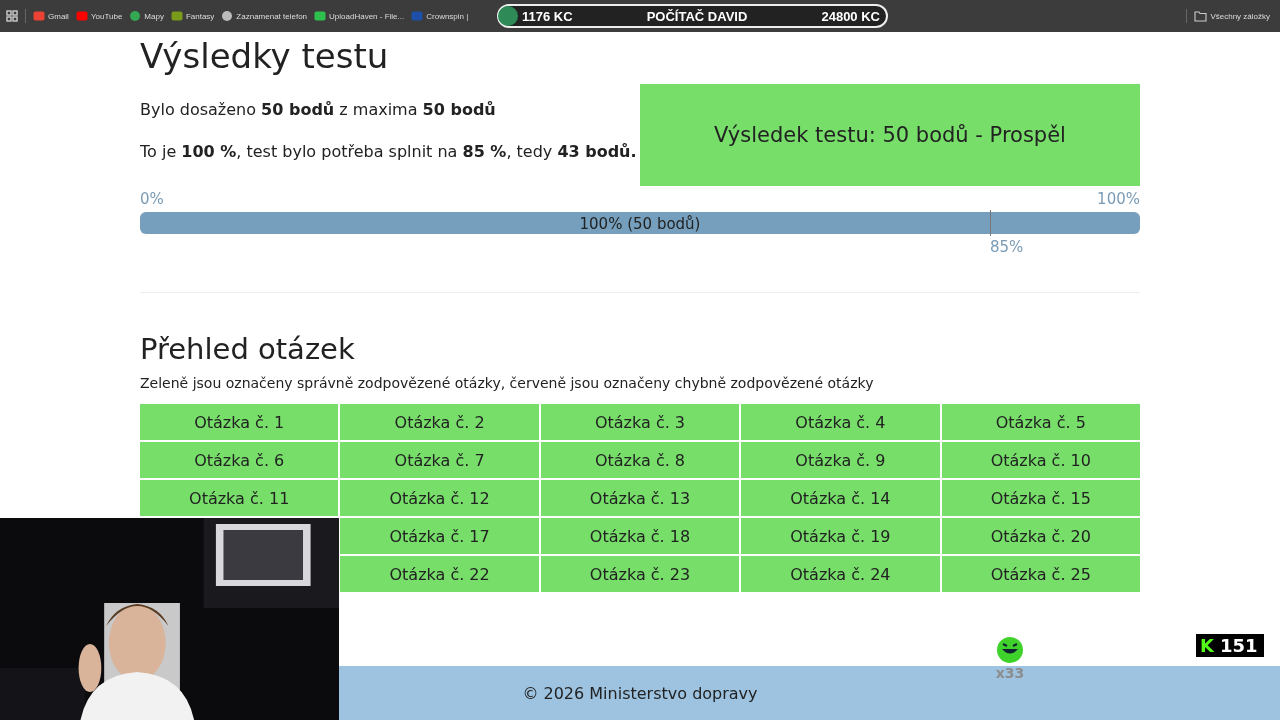 This screenshot has height=720, width=1280. What do you see at coordinates (248, 349) in the screenshot?
I see `section-heading: Přehled otázek` at bounding box center [248, 349].